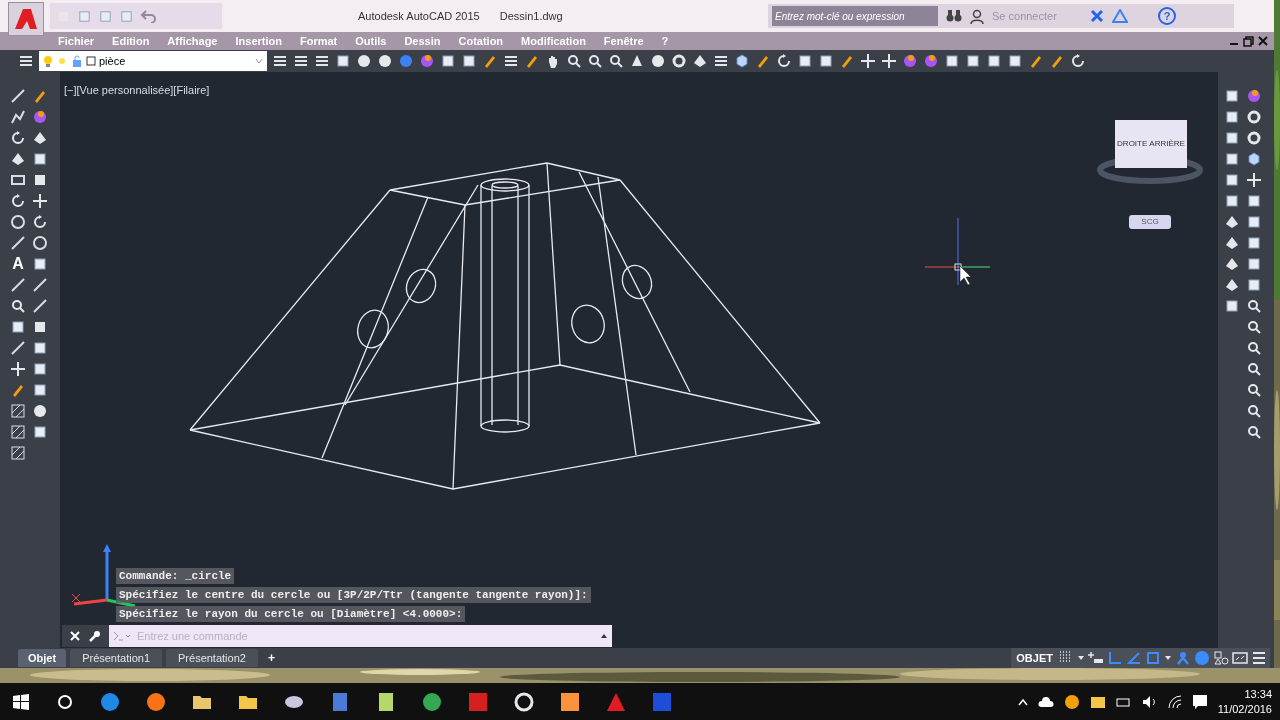 Image resolution: width=1280 pixels, height=720 pixels. I want to click on cone-icon, so click(637, 61).